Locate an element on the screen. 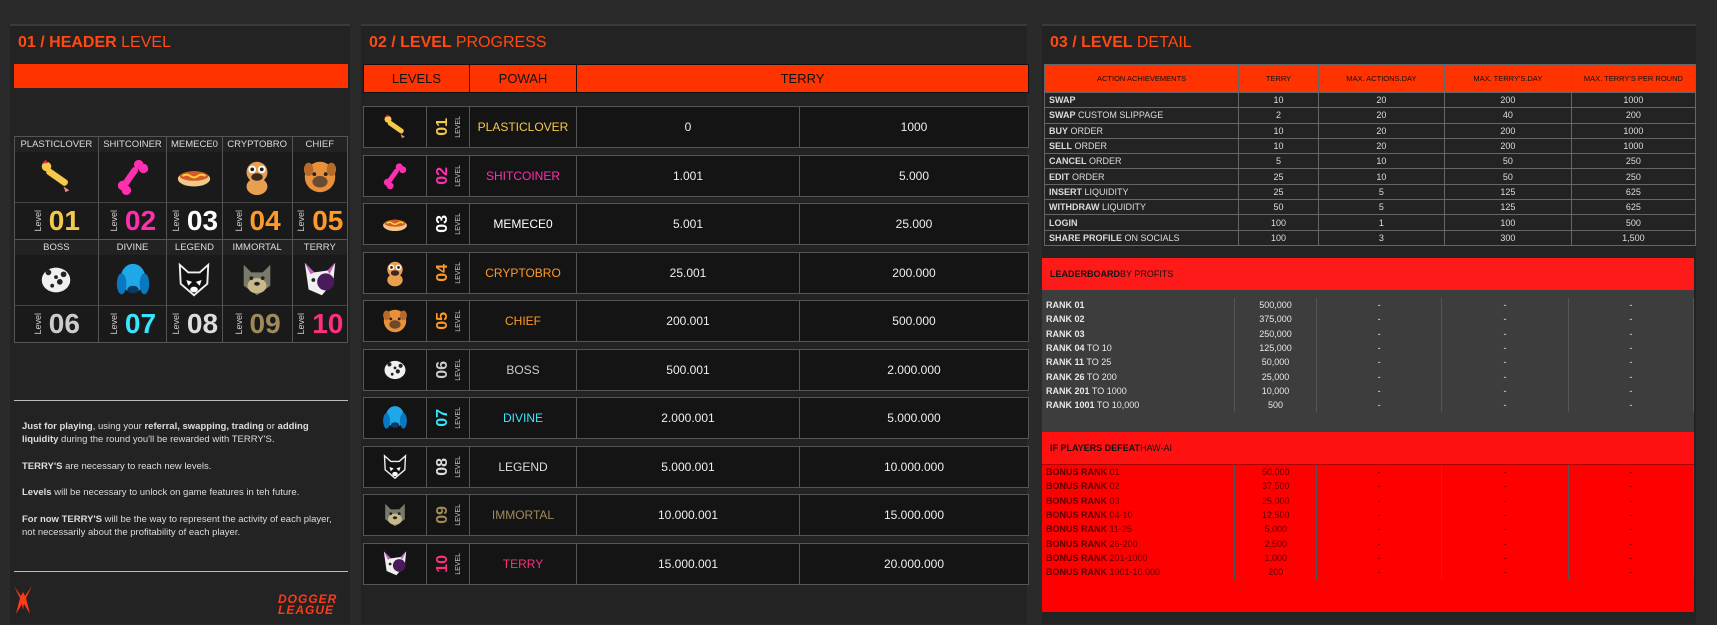 This screenshot has height=625, width=1717. progress-level-number: 01 LEVEL is located at coordinates (448, 127).